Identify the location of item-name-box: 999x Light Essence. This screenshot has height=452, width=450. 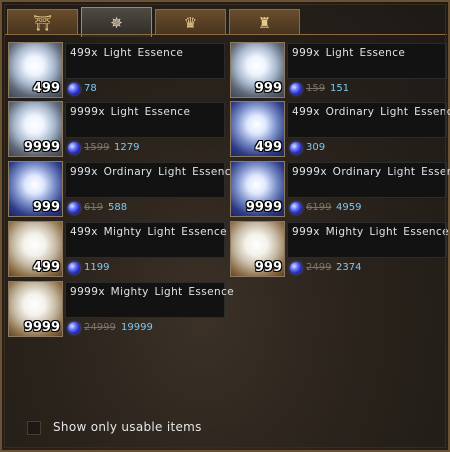
(367, 61).